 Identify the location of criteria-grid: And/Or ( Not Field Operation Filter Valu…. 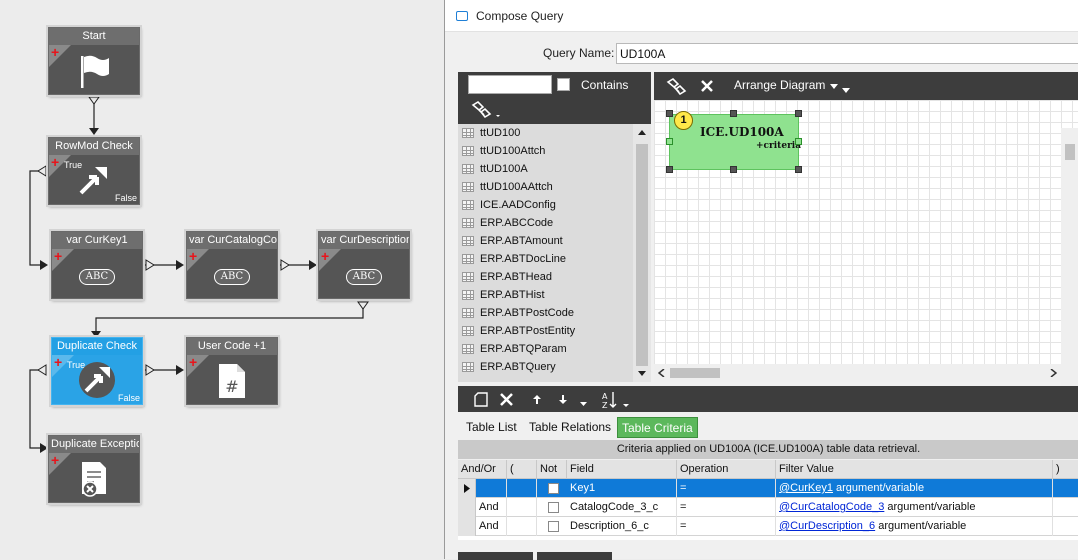
(768, 500).